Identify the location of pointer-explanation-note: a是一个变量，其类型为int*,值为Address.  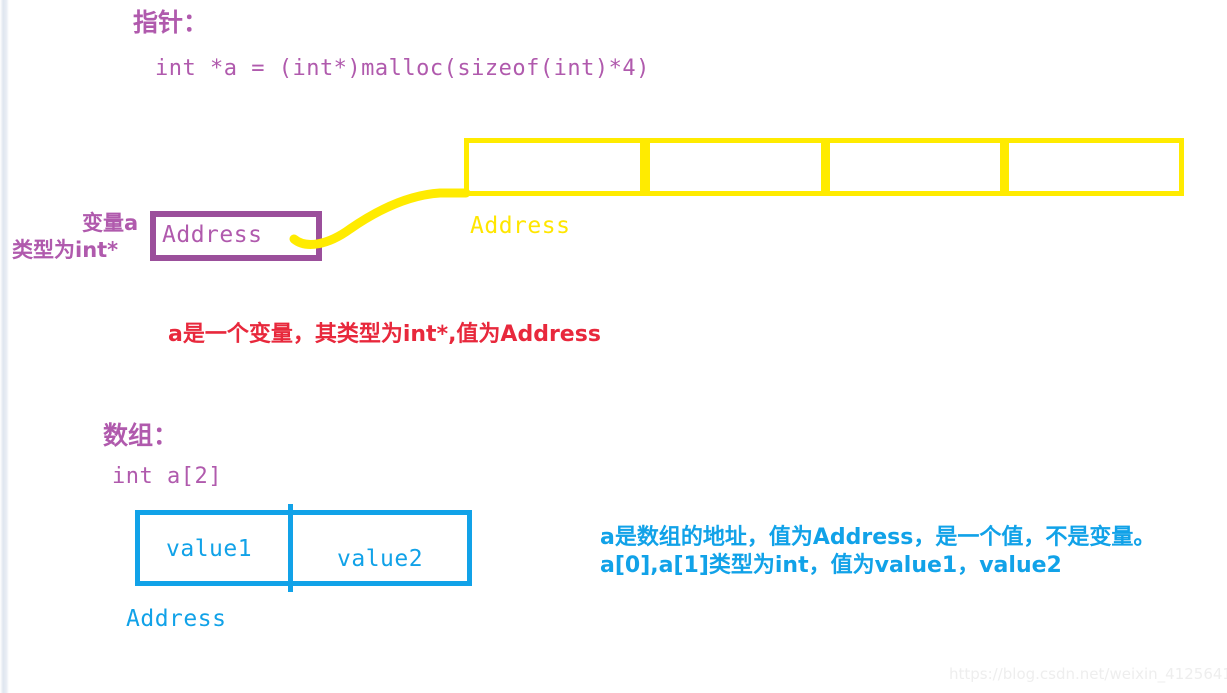
(384, 334).